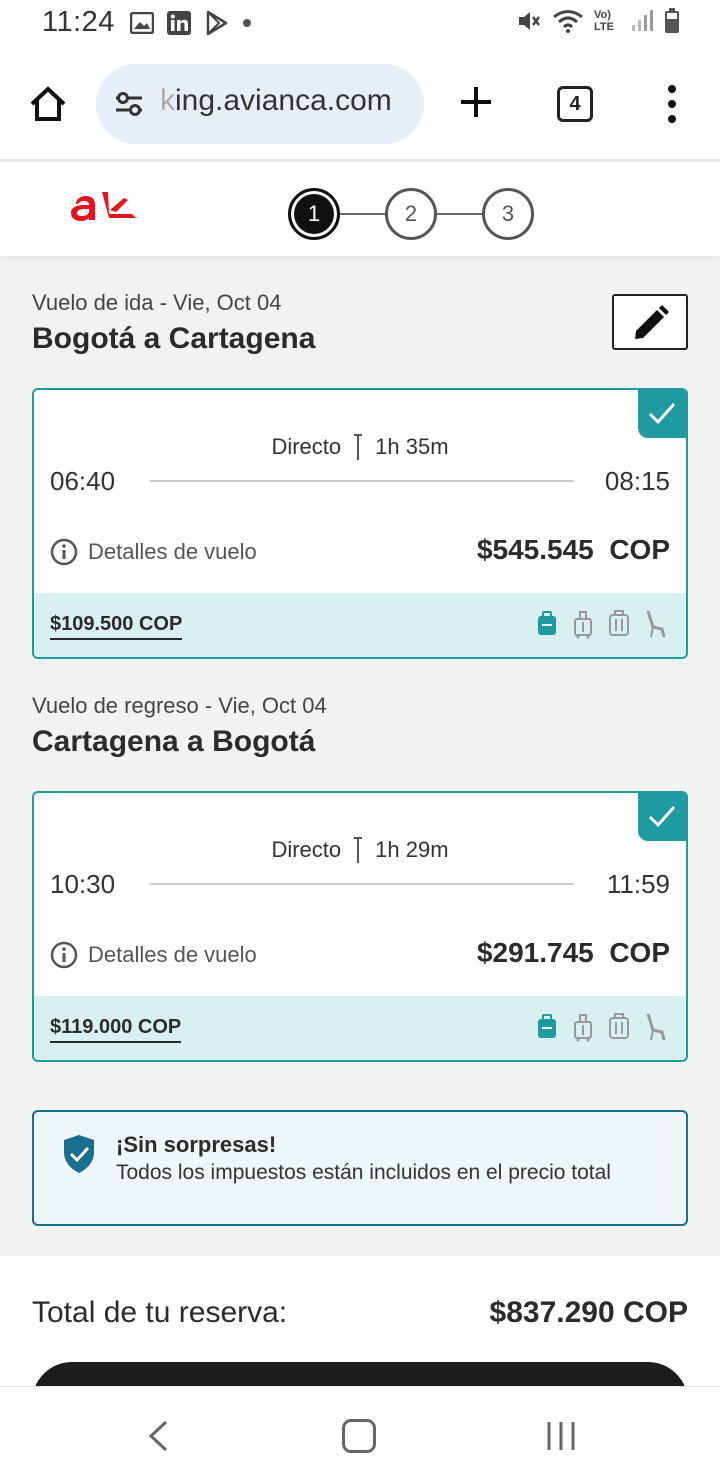 The width and height of the screenshot is (720, 1480). What do you see at coordinates (637, 481) in the screenshot?
I see `arrival-time: 08:15` at bounding box center [637, 481].